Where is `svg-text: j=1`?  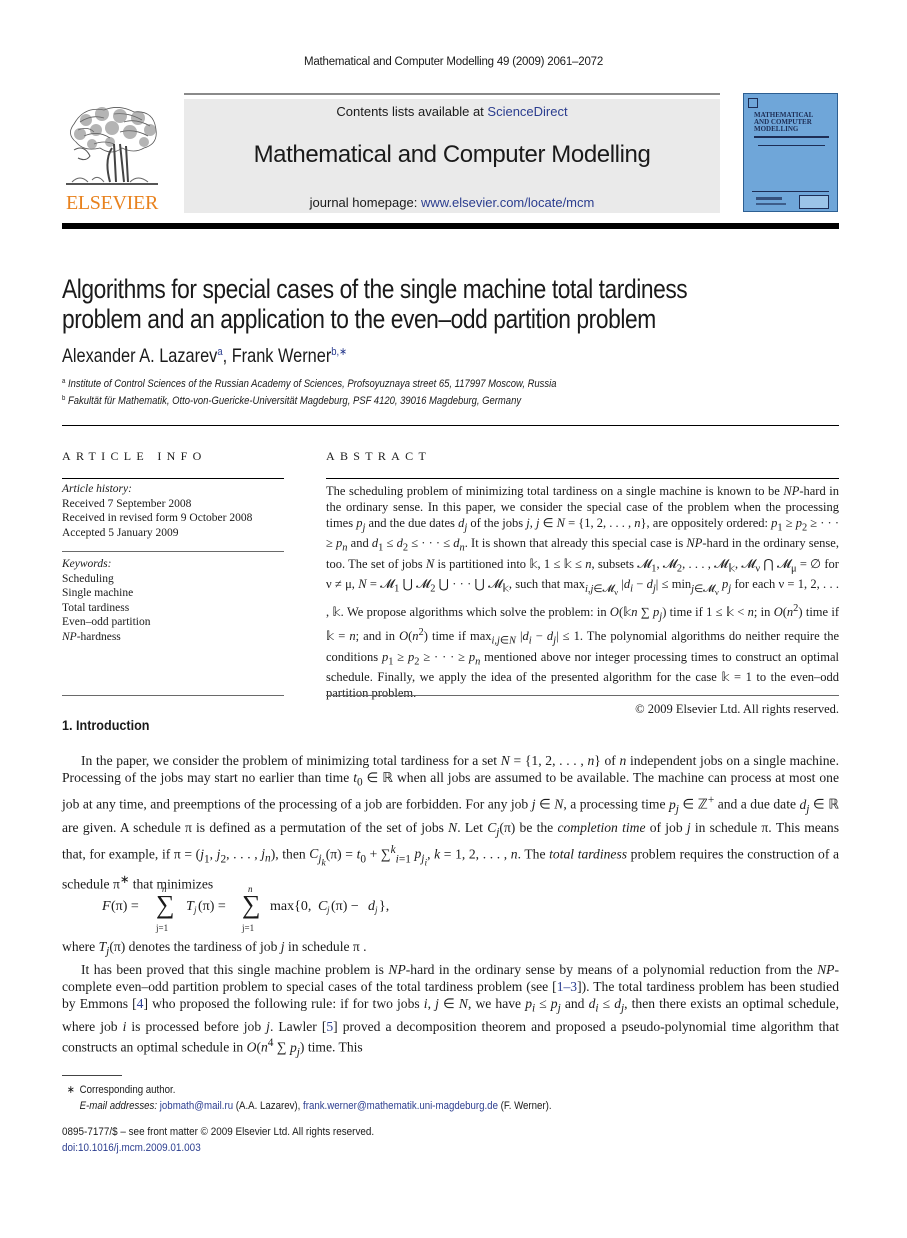
svg-text: j=1 is located at coordinates (247, 928).